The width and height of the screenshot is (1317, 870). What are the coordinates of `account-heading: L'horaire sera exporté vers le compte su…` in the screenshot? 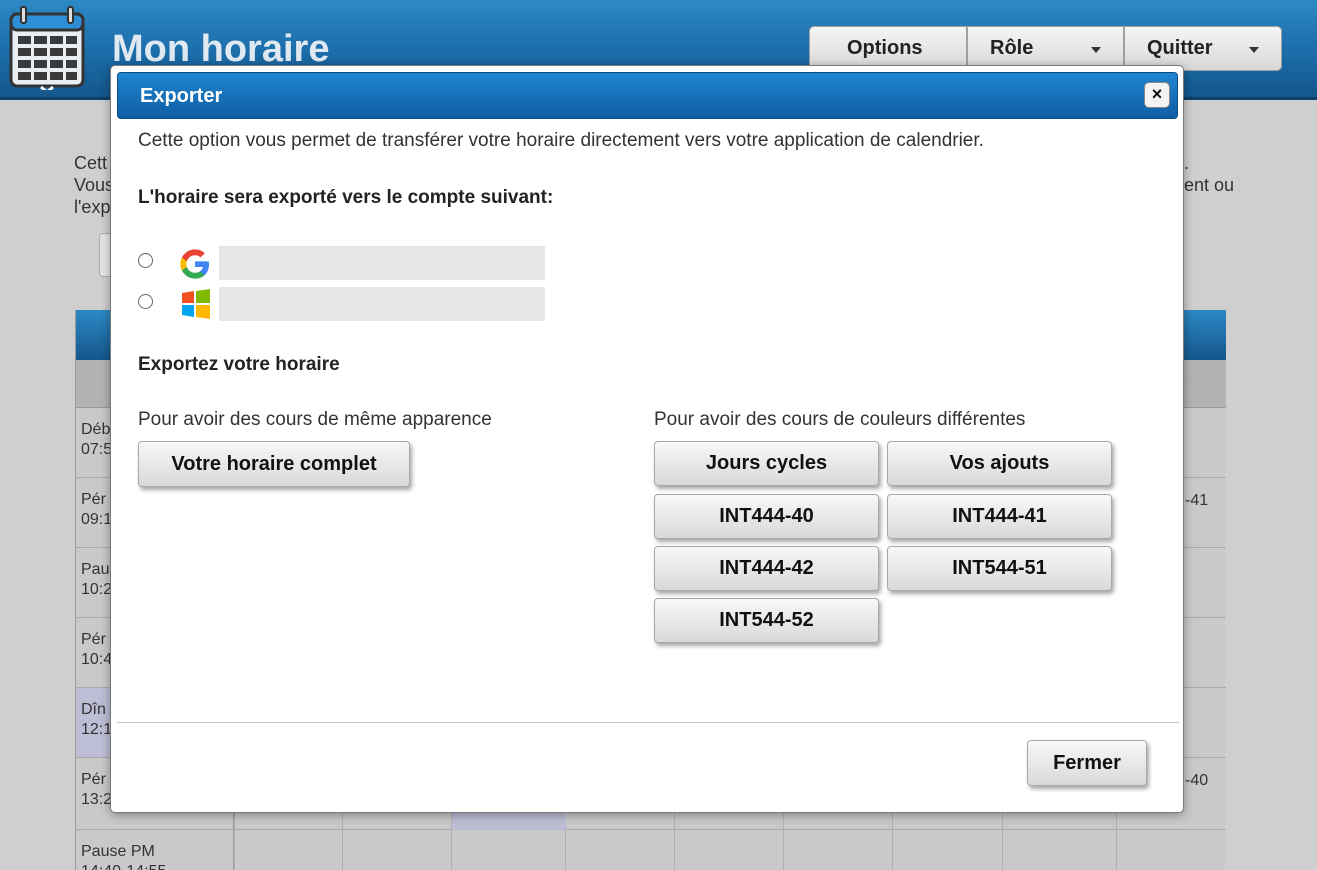 It's located at (346, 197).